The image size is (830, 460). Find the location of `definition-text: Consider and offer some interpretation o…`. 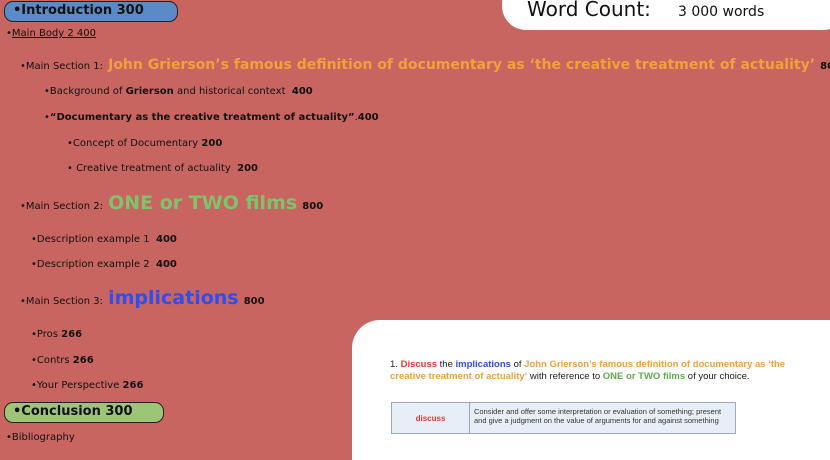

definition-text: Consider and offer some interpretation o… is located at coordinates (598, 416).